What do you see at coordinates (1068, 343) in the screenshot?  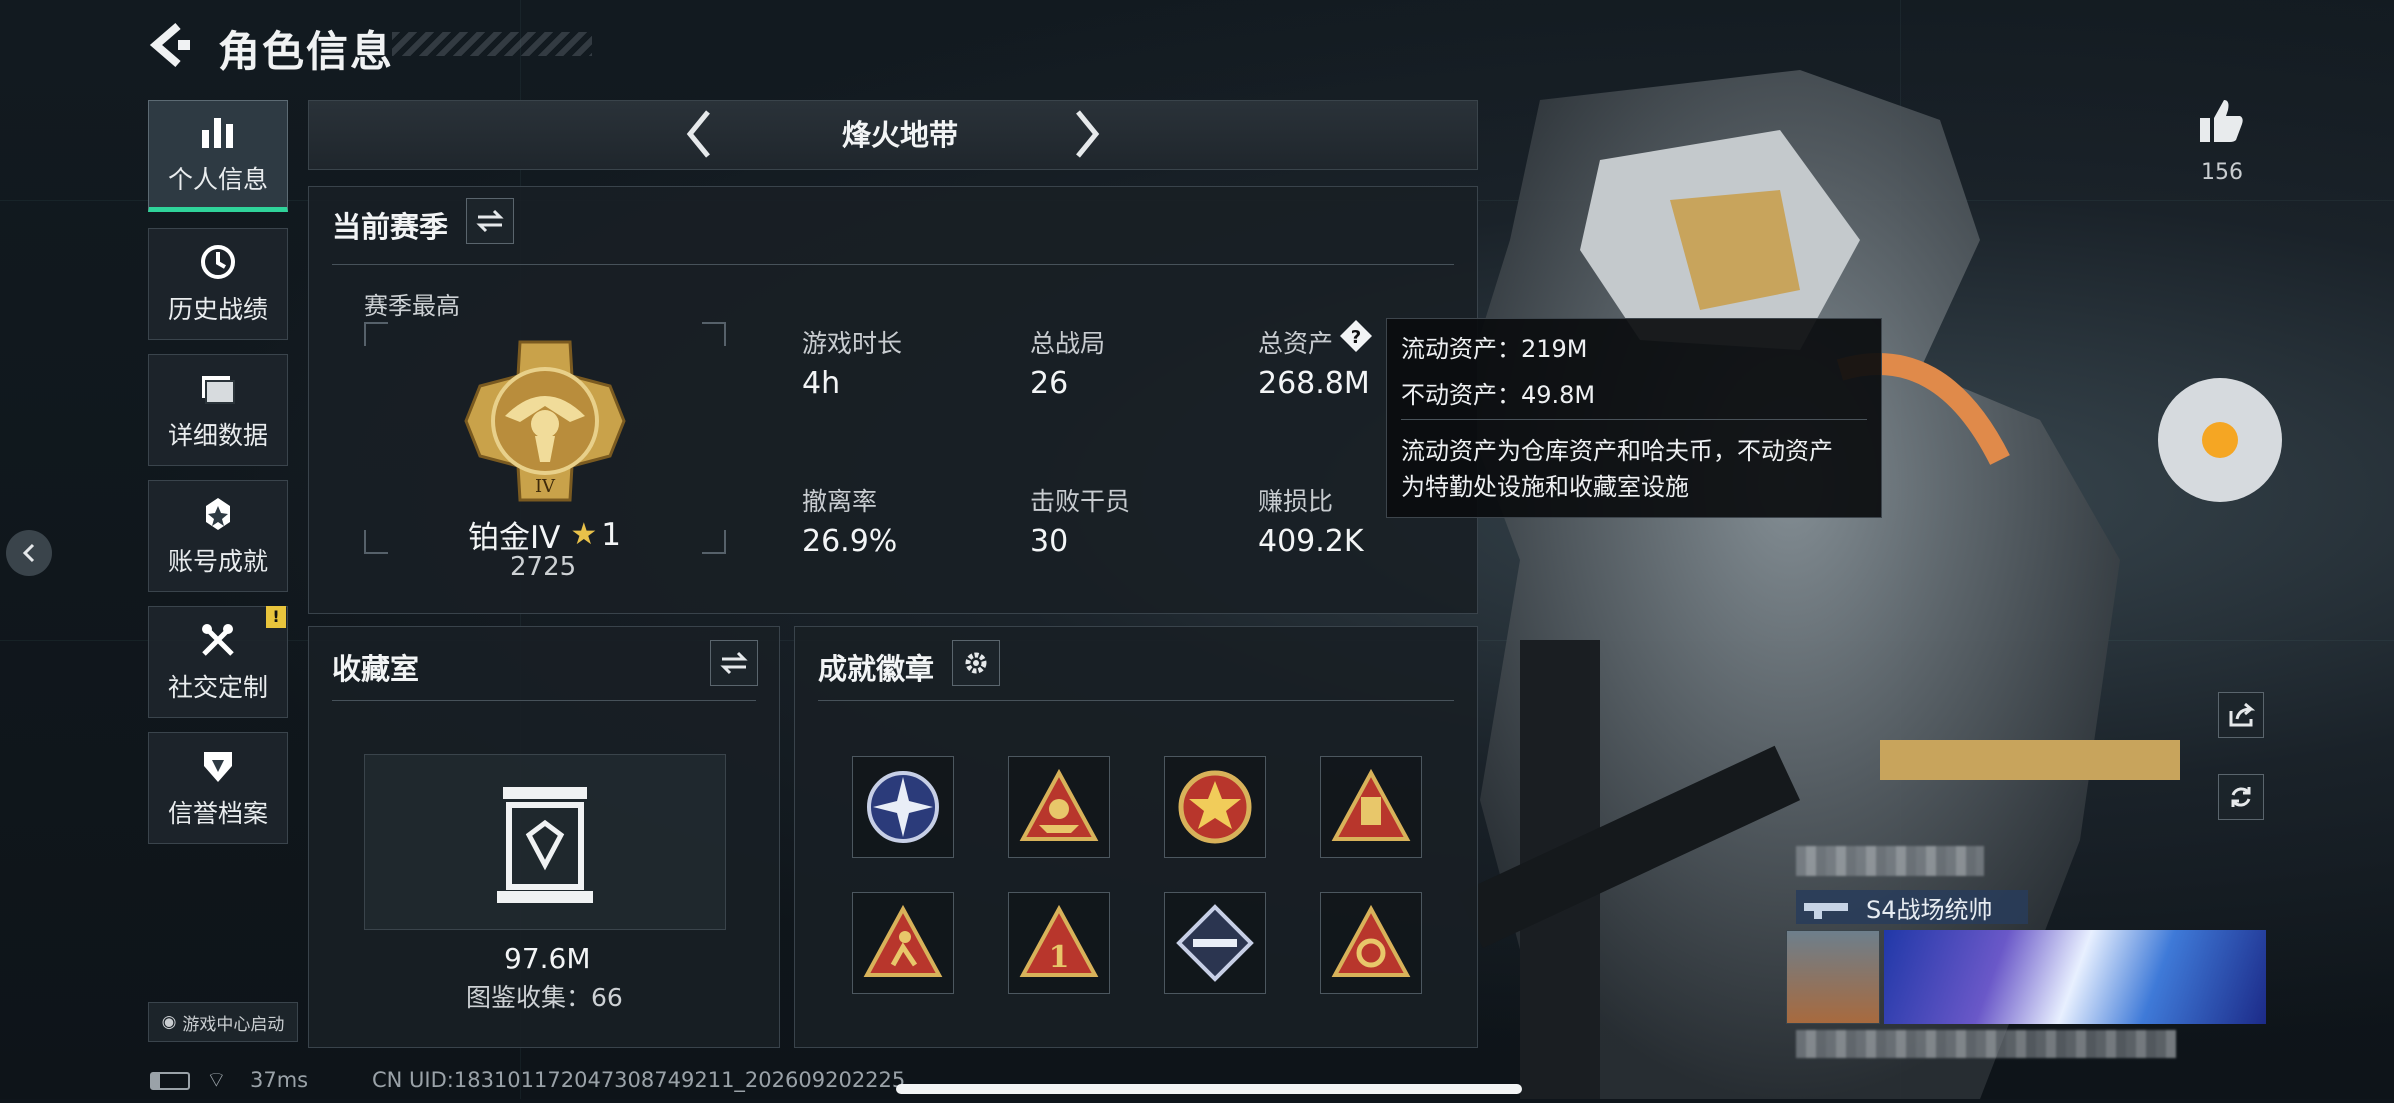 I see `stat-label: 总战局` at bounding box center [1068, 343].